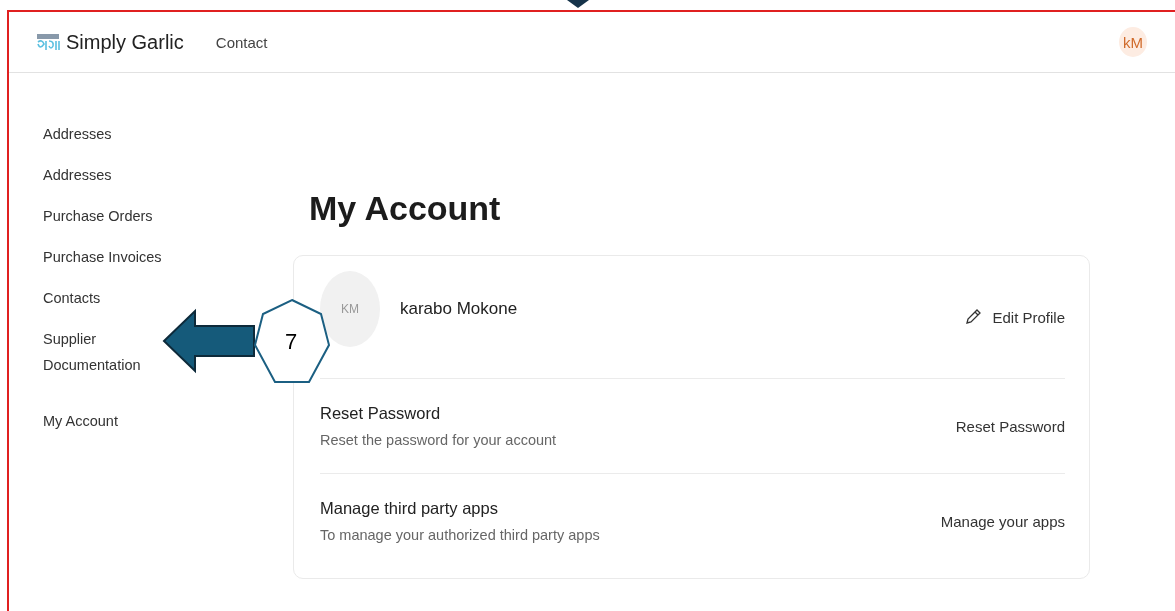 The image size is (1175, 611). I want to click on section-action-link: Manage your apps, so click(1002, 521).